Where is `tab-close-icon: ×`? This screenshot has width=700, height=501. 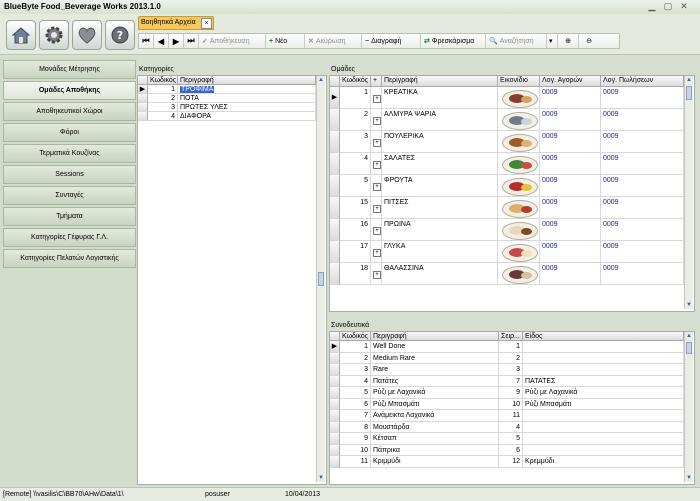 tab-close-icon: × is located at coordinates (206, 23).